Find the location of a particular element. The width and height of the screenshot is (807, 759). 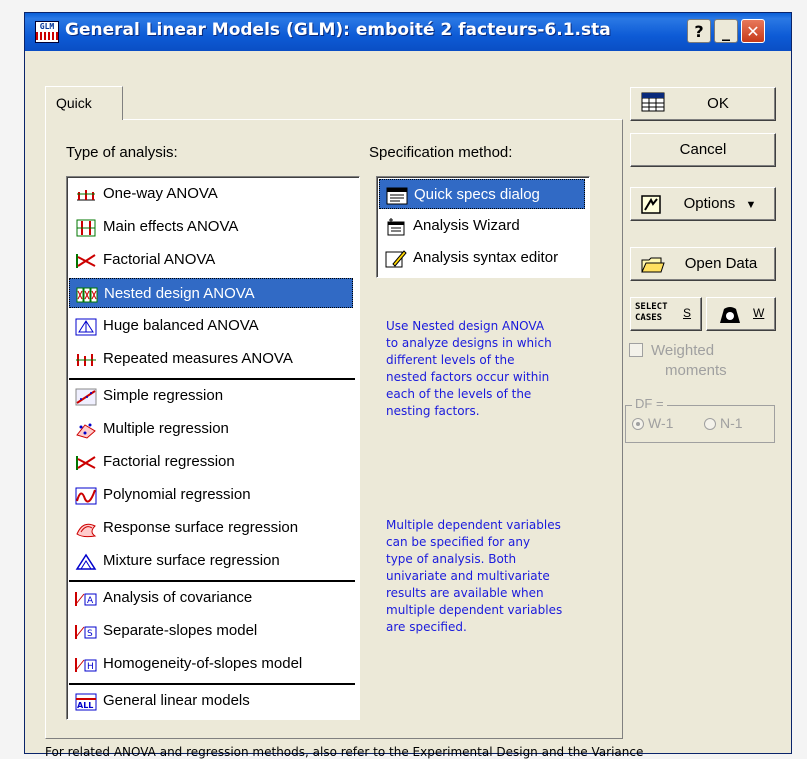

nested-info-line: to analyze designs in which is located at coordinates (469, 343).